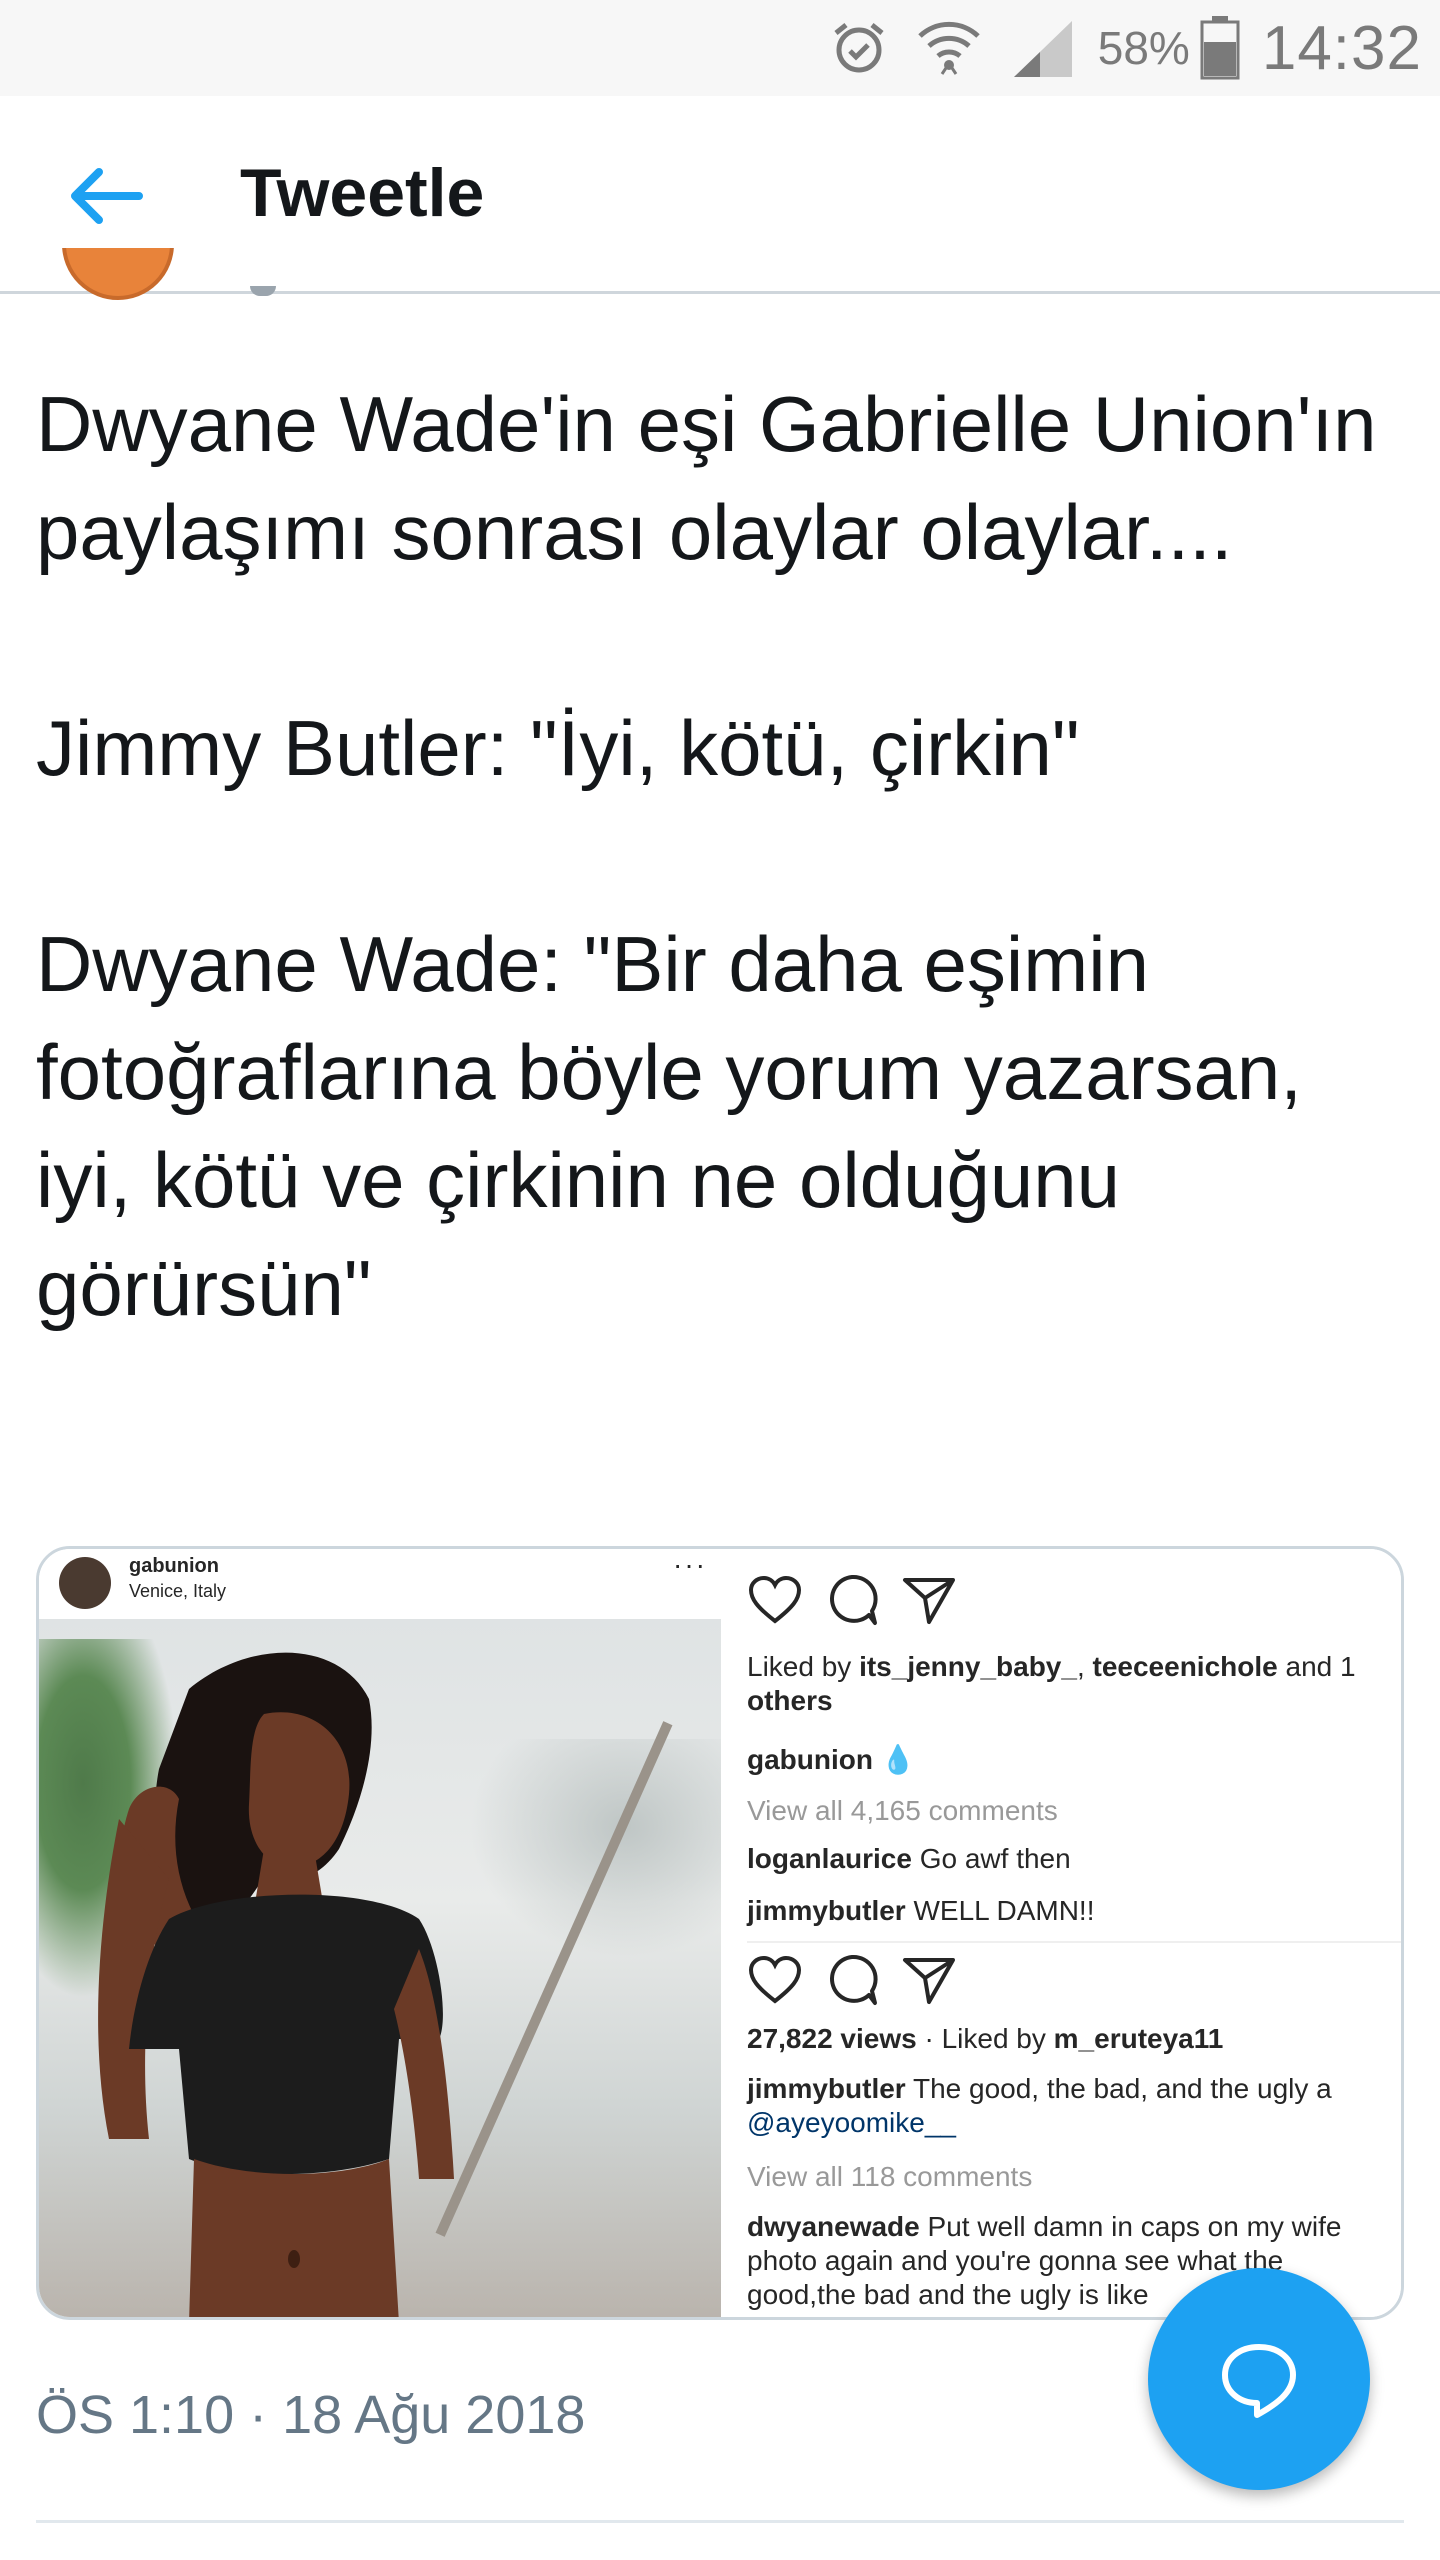 Image resolution: width=1440 pixels, height=2560 pixels. I want to click on comment-continuation: good,the bad and the ugly is like, so click(948, 2294).